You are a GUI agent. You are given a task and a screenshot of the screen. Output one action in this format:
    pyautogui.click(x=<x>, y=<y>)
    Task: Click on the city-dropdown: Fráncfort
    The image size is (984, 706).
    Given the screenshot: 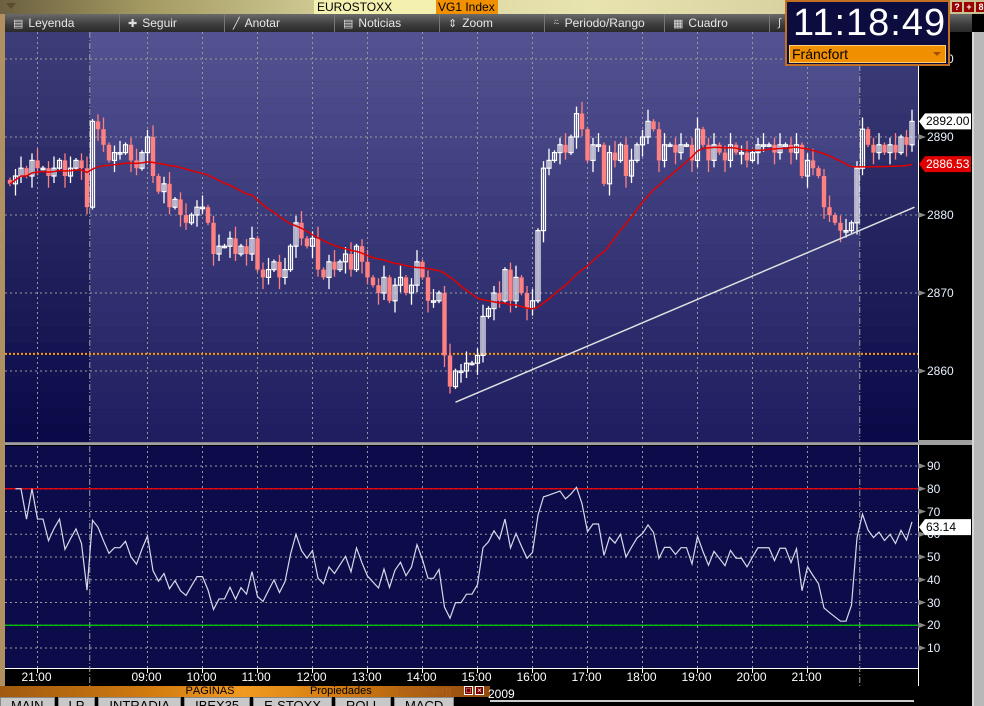 What is the action you would take?
    pyautogui.click(x=867, y=54)
    